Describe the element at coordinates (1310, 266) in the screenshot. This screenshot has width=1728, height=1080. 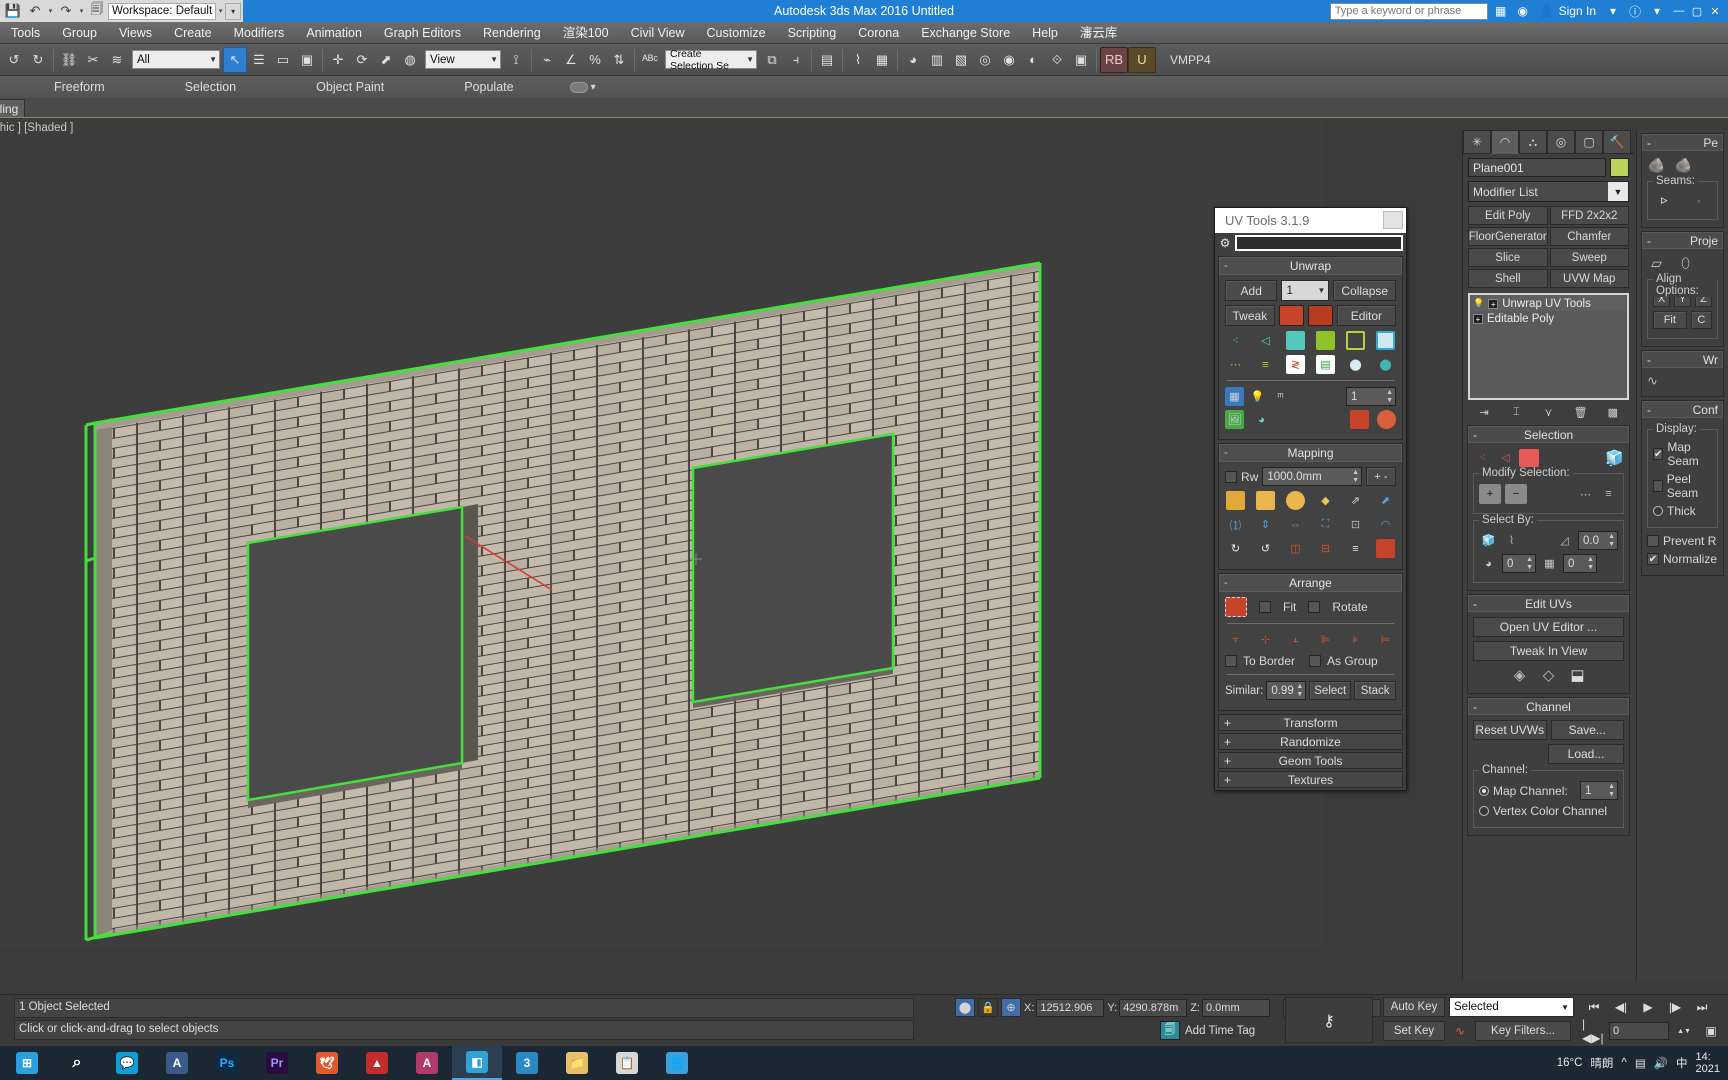
I see `rollout-unwrap-header: - Unwrap` at that location.